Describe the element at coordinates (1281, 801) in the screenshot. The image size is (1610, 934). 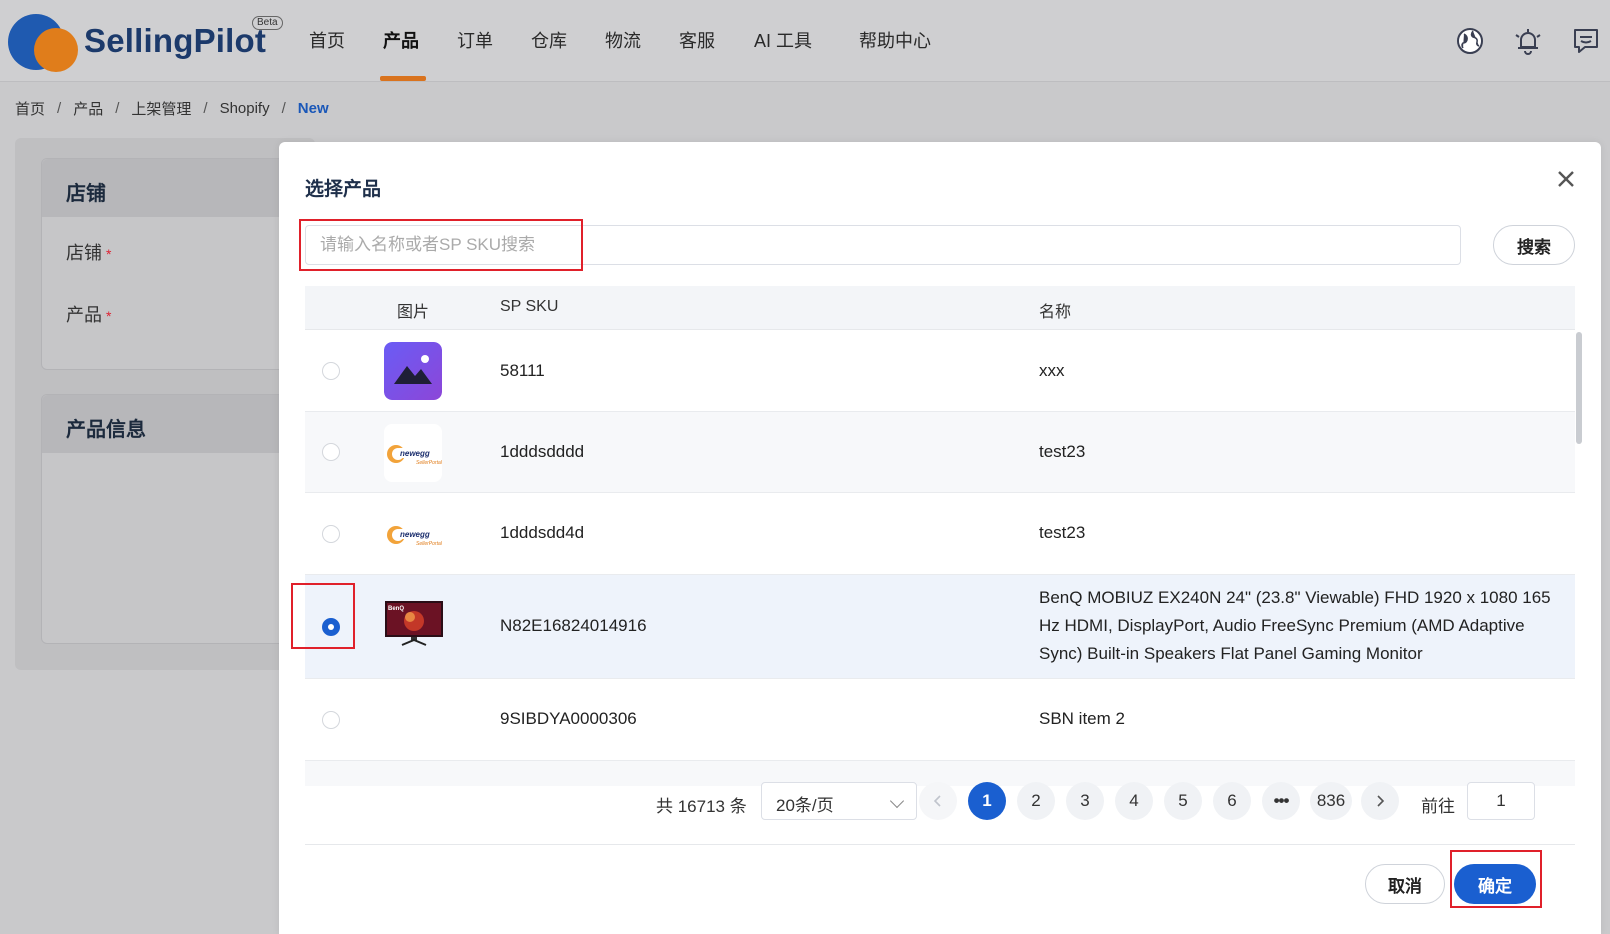
I see `more-pages-button: •••` at that location.